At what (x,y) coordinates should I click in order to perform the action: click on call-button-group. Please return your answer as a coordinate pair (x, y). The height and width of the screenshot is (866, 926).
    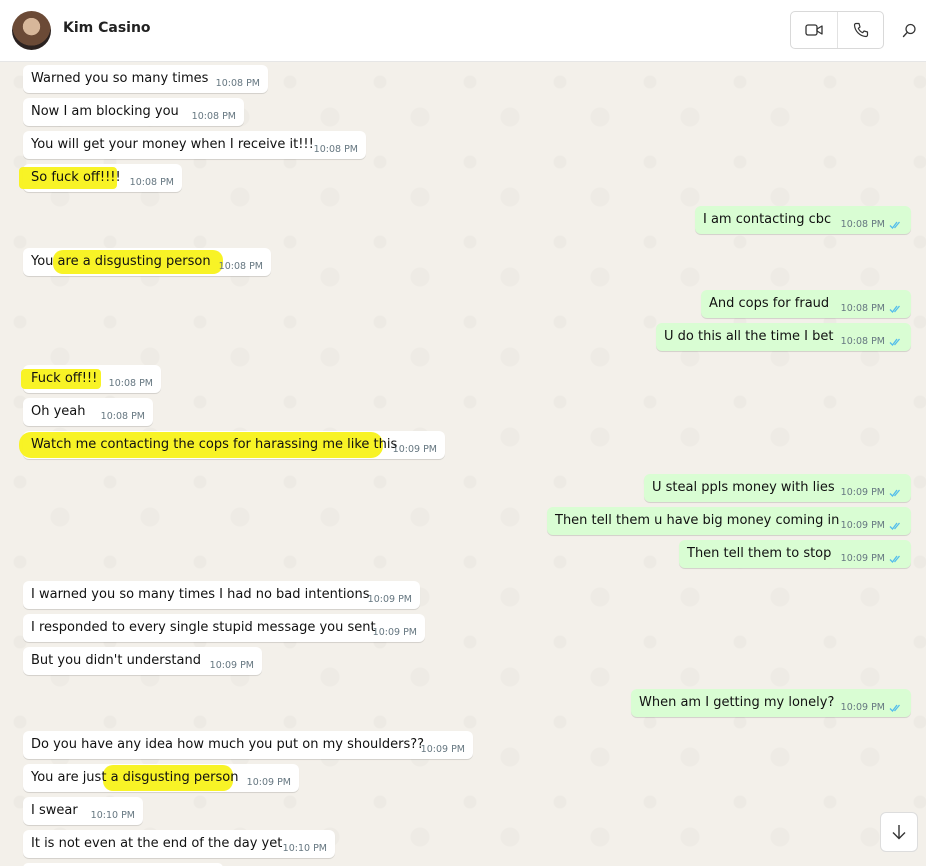
    Looking at the image, I should click on (837, 30).